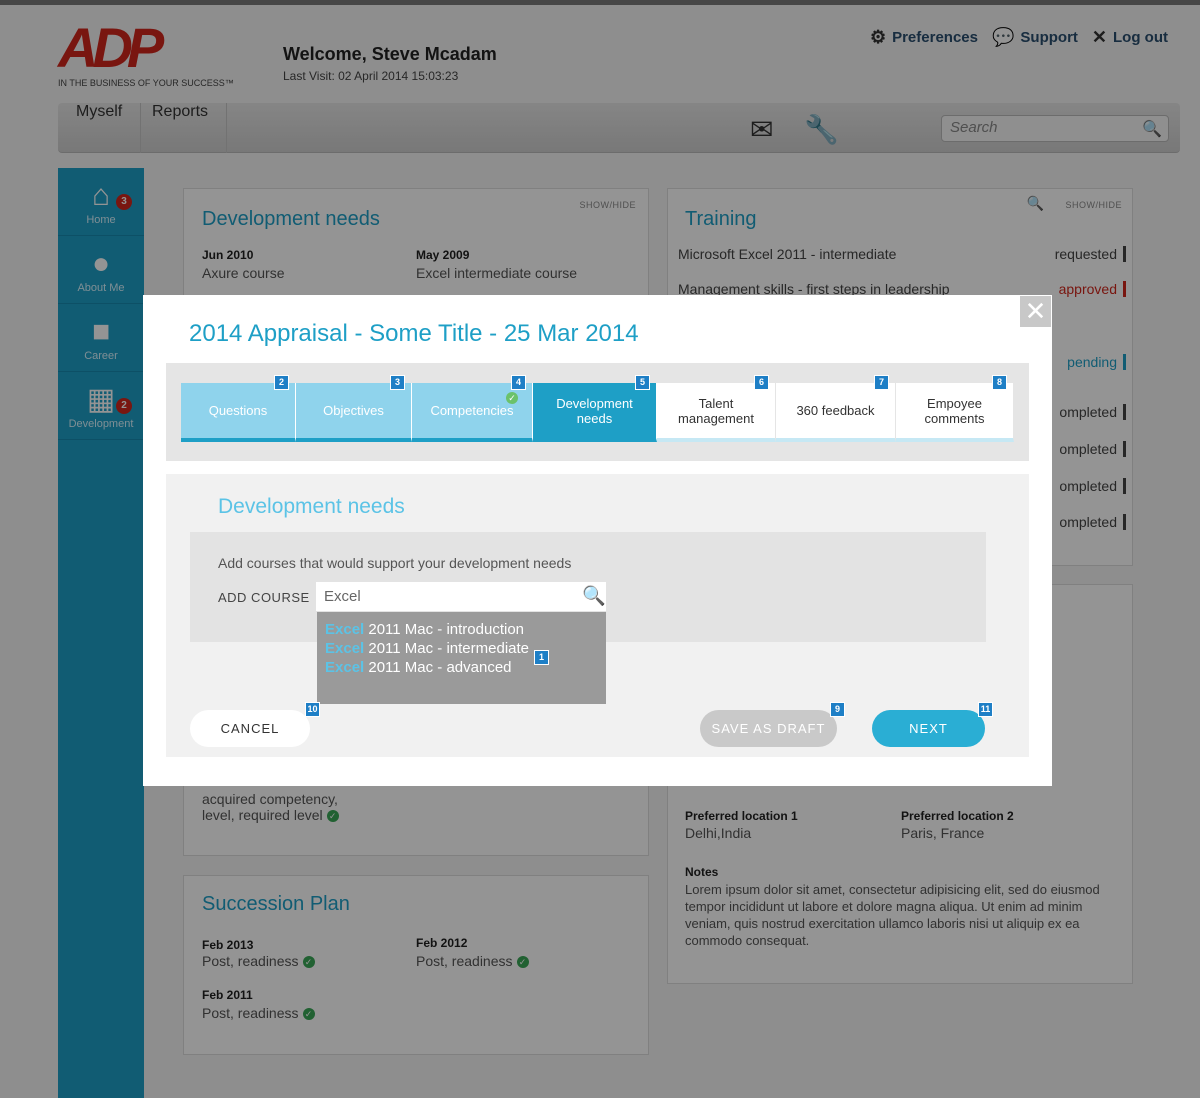 The width and height of the screenshot is (1200, 1098). I want to click on step-label: 360 feedback, so click(835, 410).